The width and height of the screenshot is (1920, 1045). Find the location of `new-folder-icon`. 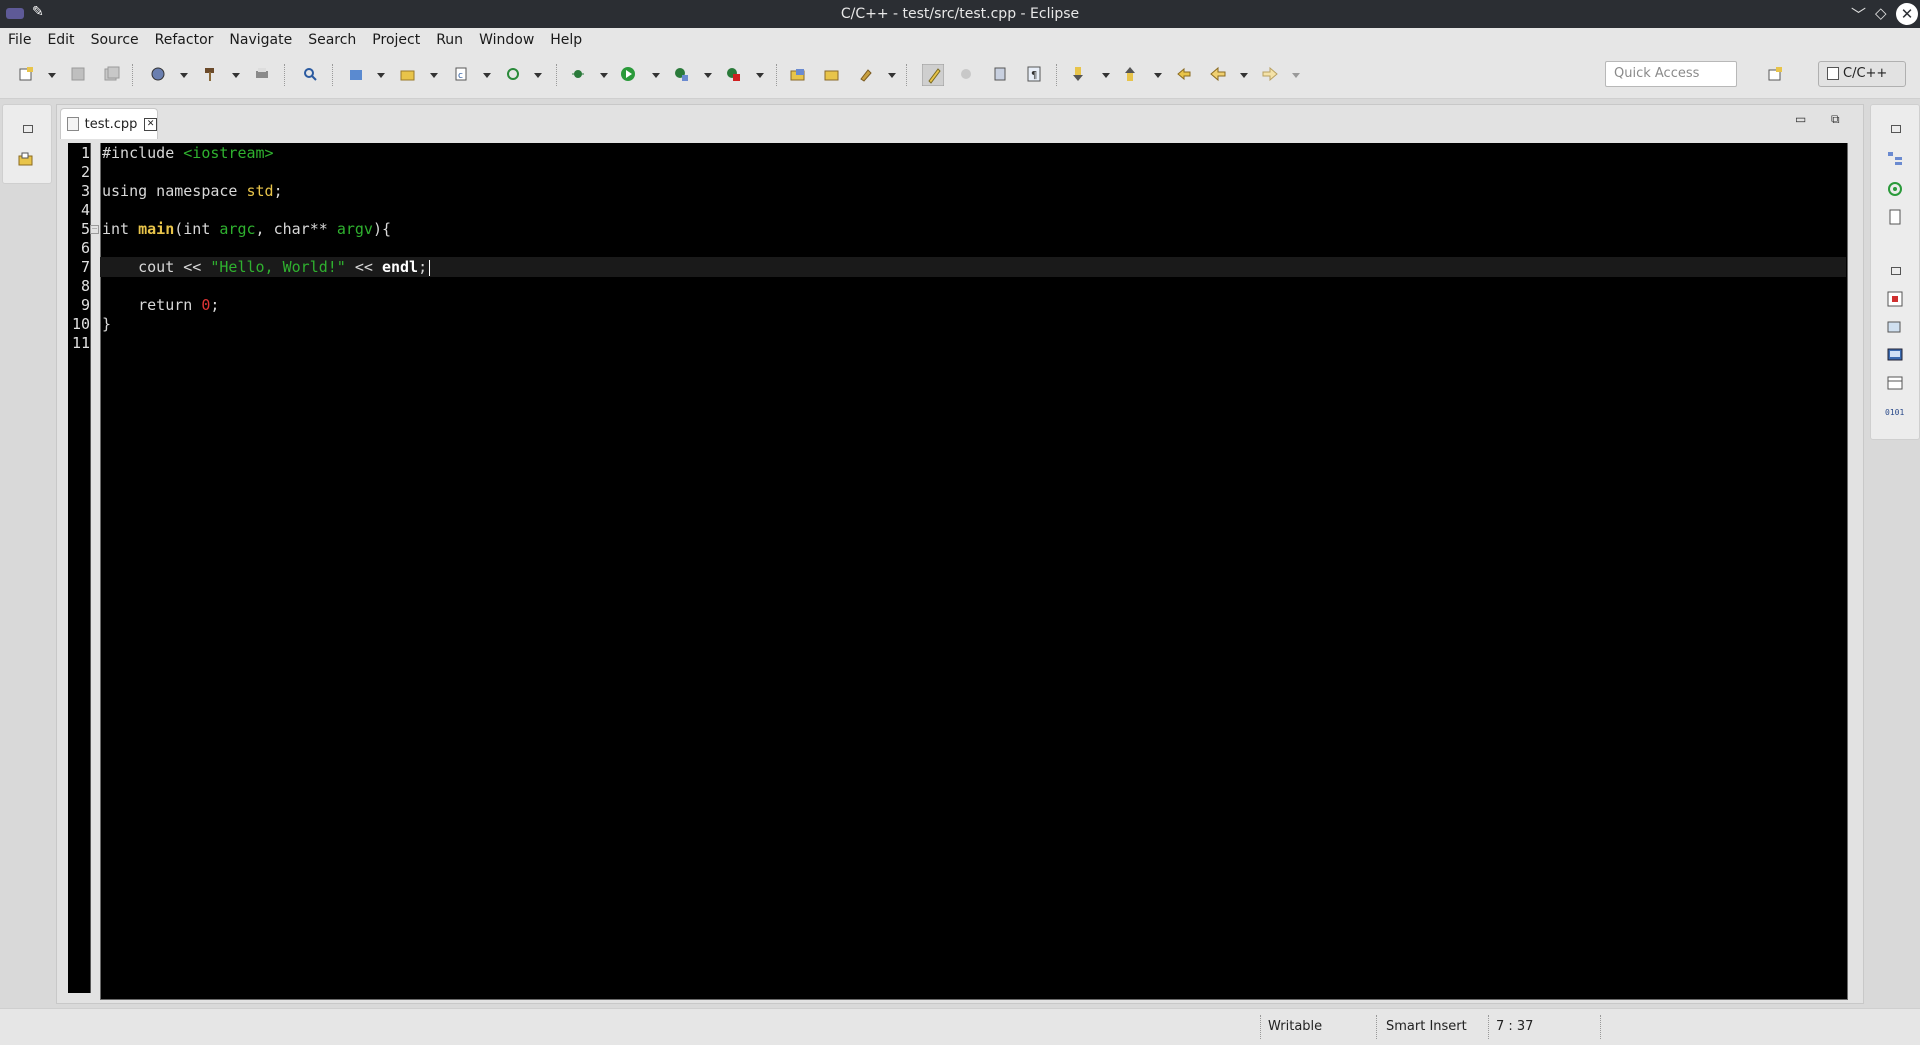

new-folder-icon is located at coordinates (408, 74).